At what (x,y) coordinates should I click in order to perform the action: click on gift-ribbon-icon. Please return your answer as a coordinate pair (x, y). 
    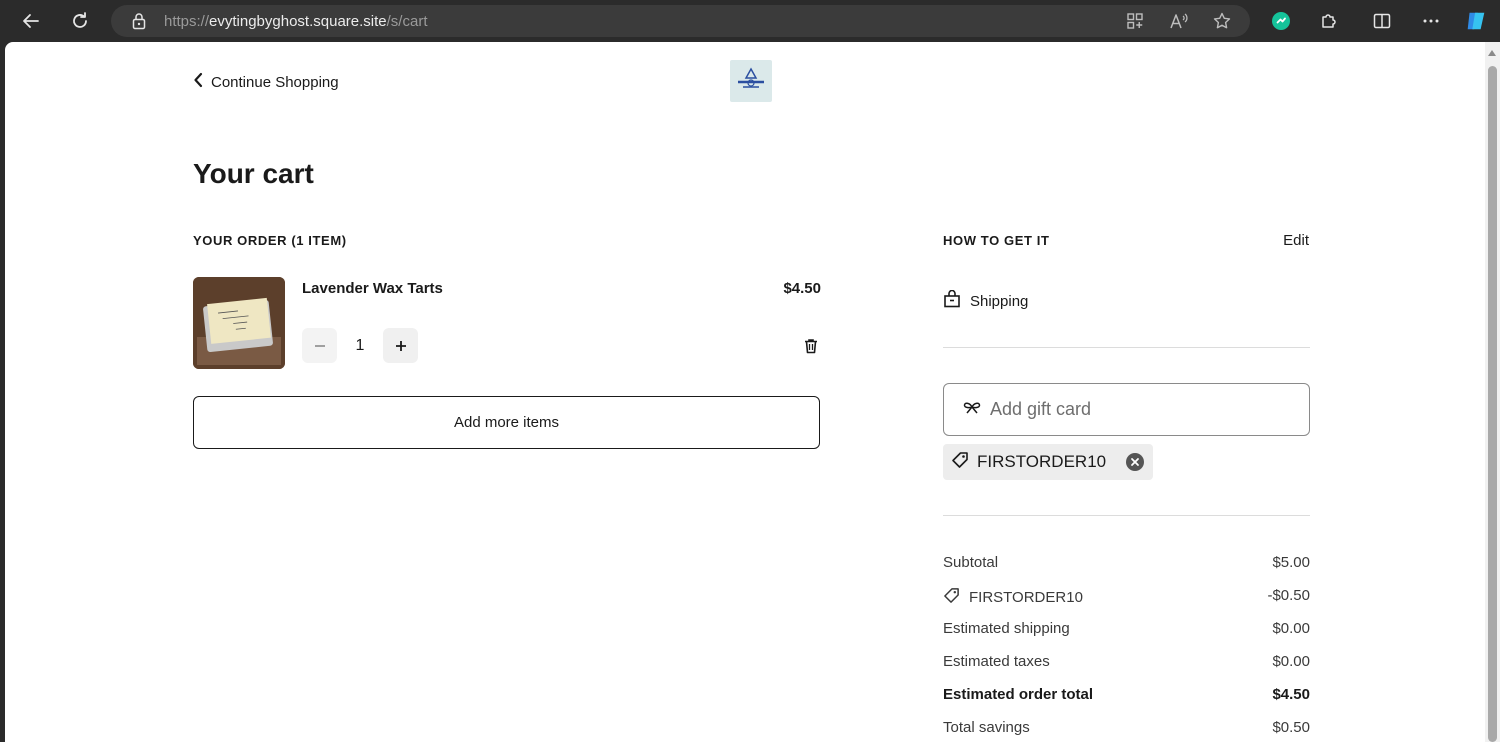
    Looking at the image, I should click on (972, 409).